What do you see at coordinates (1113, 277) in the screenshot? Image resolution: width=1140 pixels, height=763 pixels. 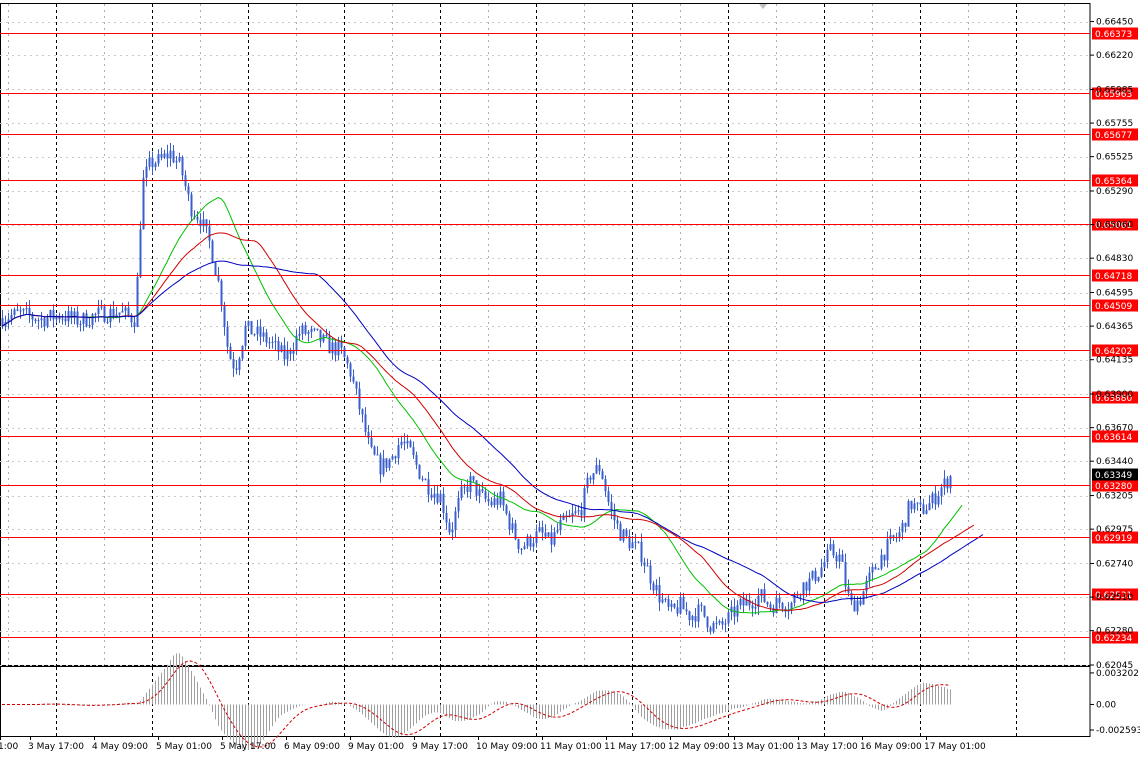 I see `level-price-label: 0.64718` at bounding box center [1113, 277].